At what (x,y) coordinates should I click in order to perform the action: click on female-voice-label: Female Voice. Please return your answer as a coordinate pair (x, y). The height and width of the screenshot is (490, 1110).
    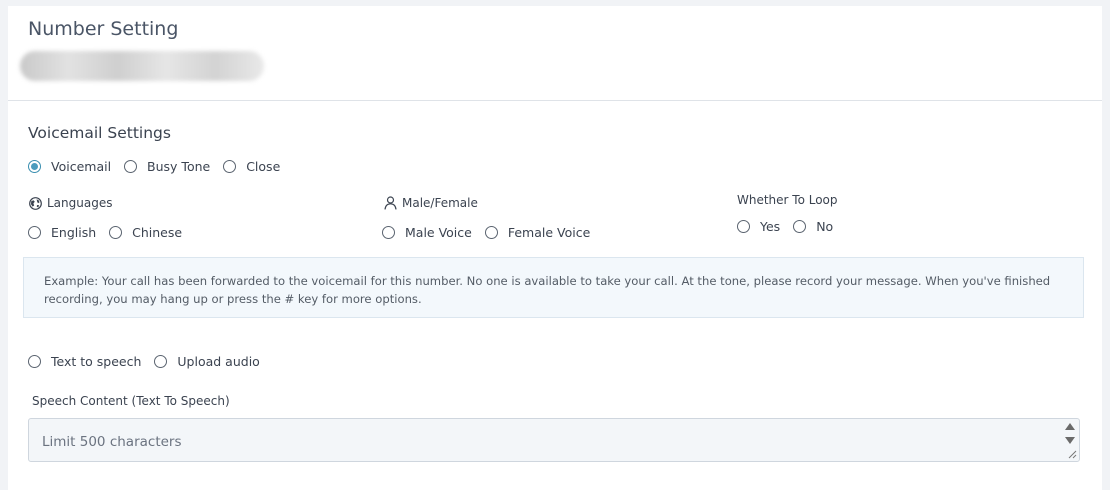
    Looking at the image, I should click on (549, 232).